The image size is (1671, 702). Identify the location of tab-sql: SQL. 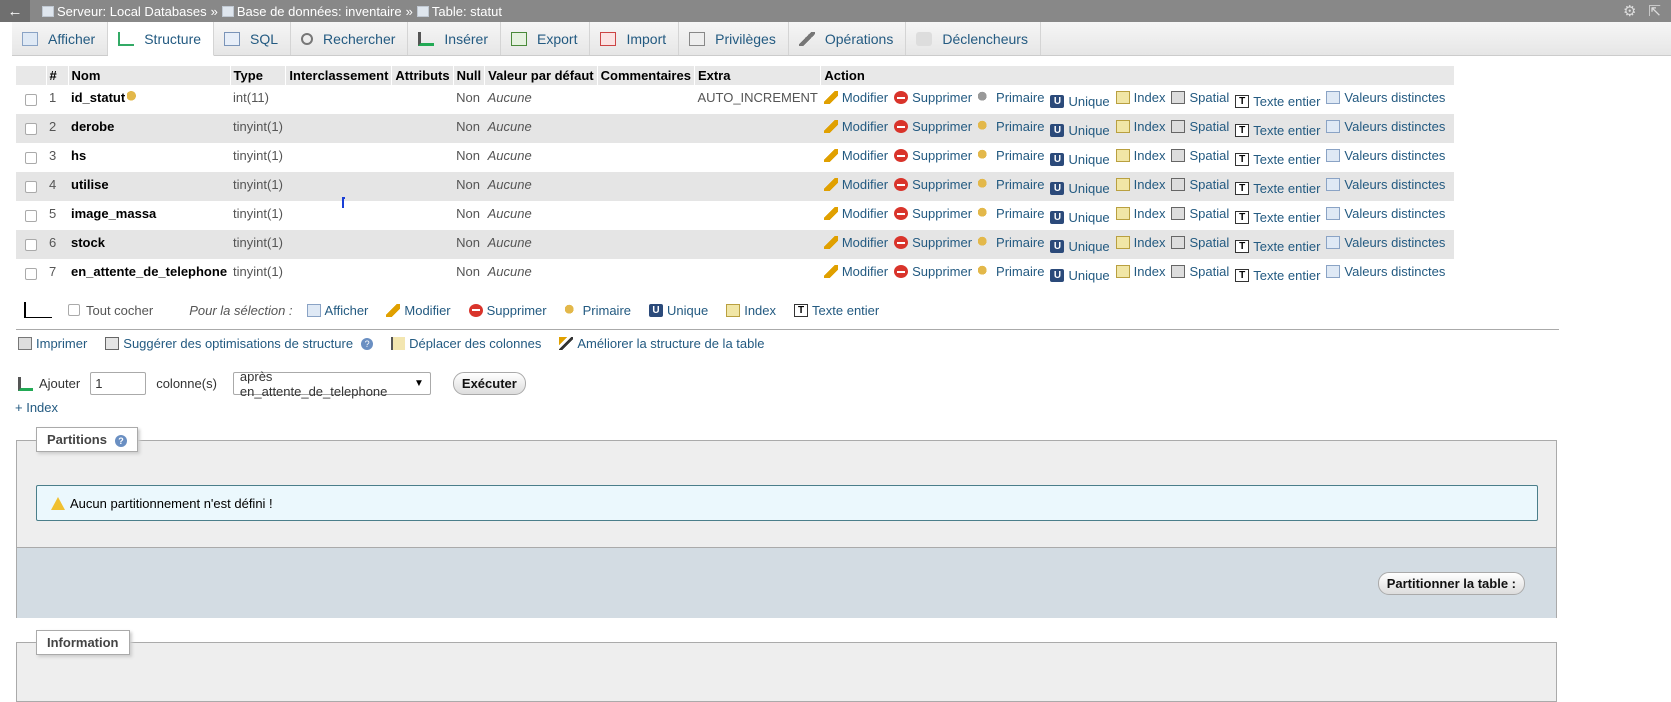
(253, 38).